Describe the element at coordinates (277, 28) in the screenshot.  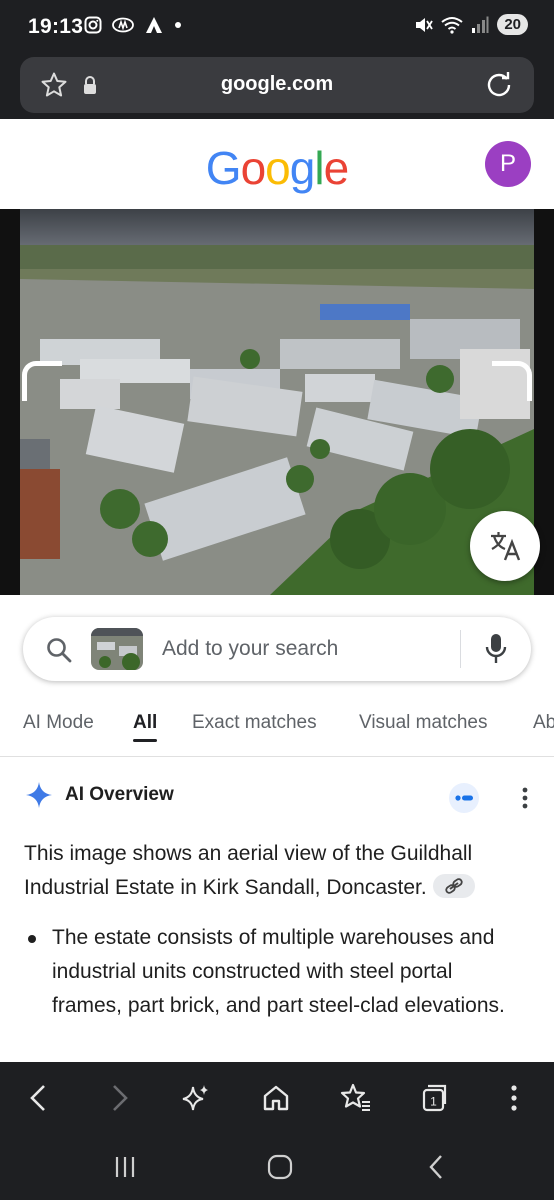
I see `status-bar: 19:13 20` at that location.